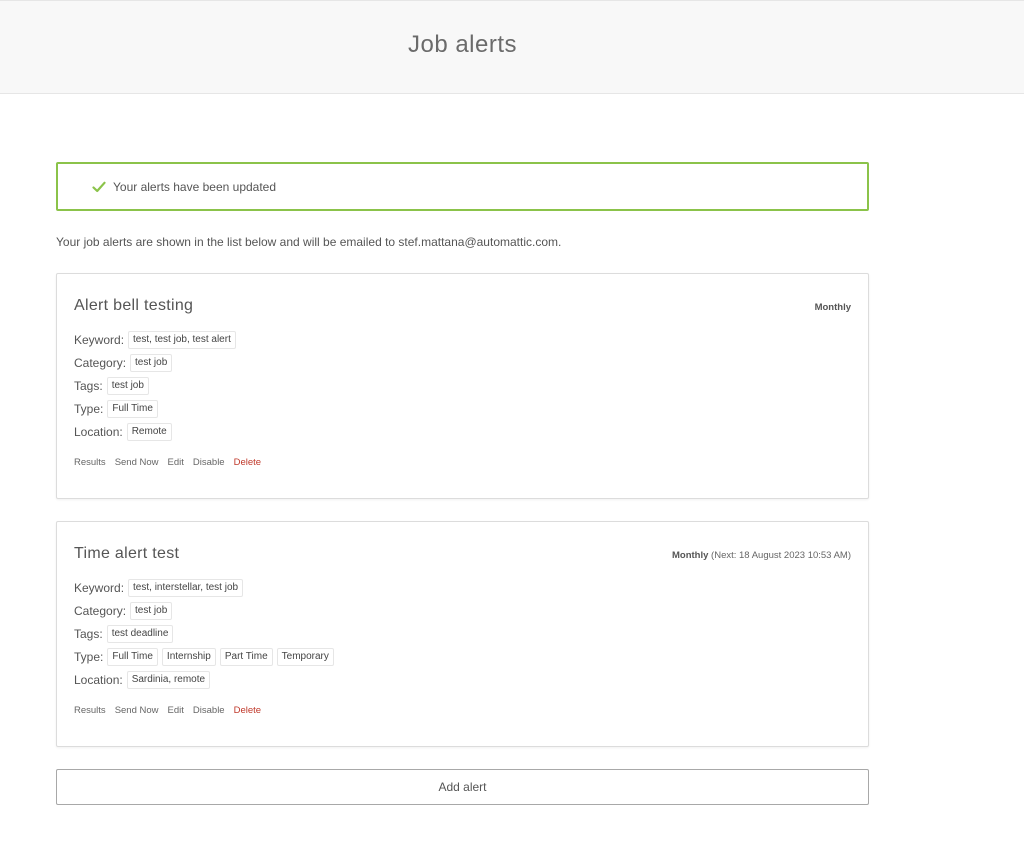 The image size is (1024, 864). What do you see at coordinates (127, 553) in the screenshot?
I see `alert-name: Time alert test` at bounding box center [127, 553].